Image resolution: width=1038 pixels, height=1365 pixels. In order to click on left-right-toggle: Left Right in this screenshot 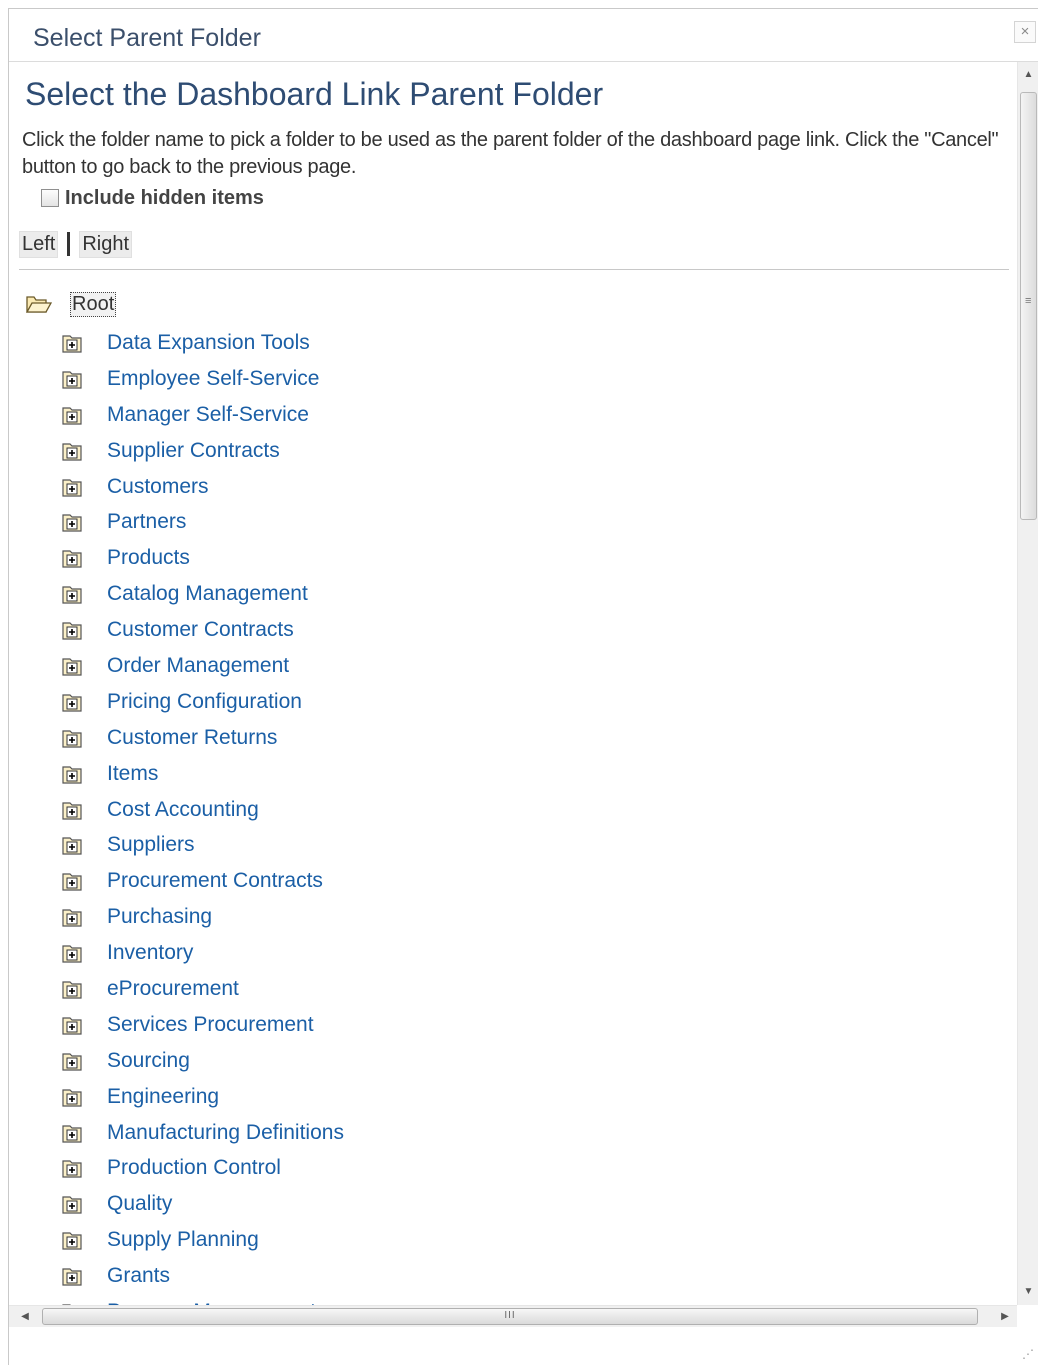, I will do `click(76, 244)`.